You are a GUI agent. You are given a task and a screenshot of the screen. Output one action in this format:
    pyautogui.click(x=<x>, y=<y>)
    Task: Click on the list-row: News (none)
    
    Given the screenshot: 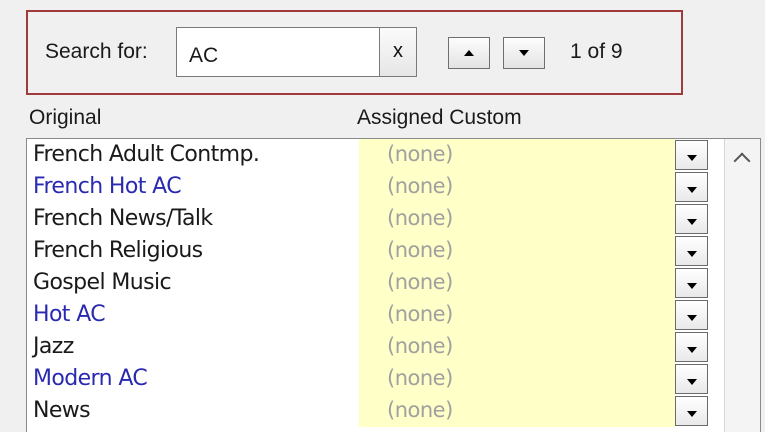 What is the action you would take?
    pyautogui.click(x=367, y=411)
    